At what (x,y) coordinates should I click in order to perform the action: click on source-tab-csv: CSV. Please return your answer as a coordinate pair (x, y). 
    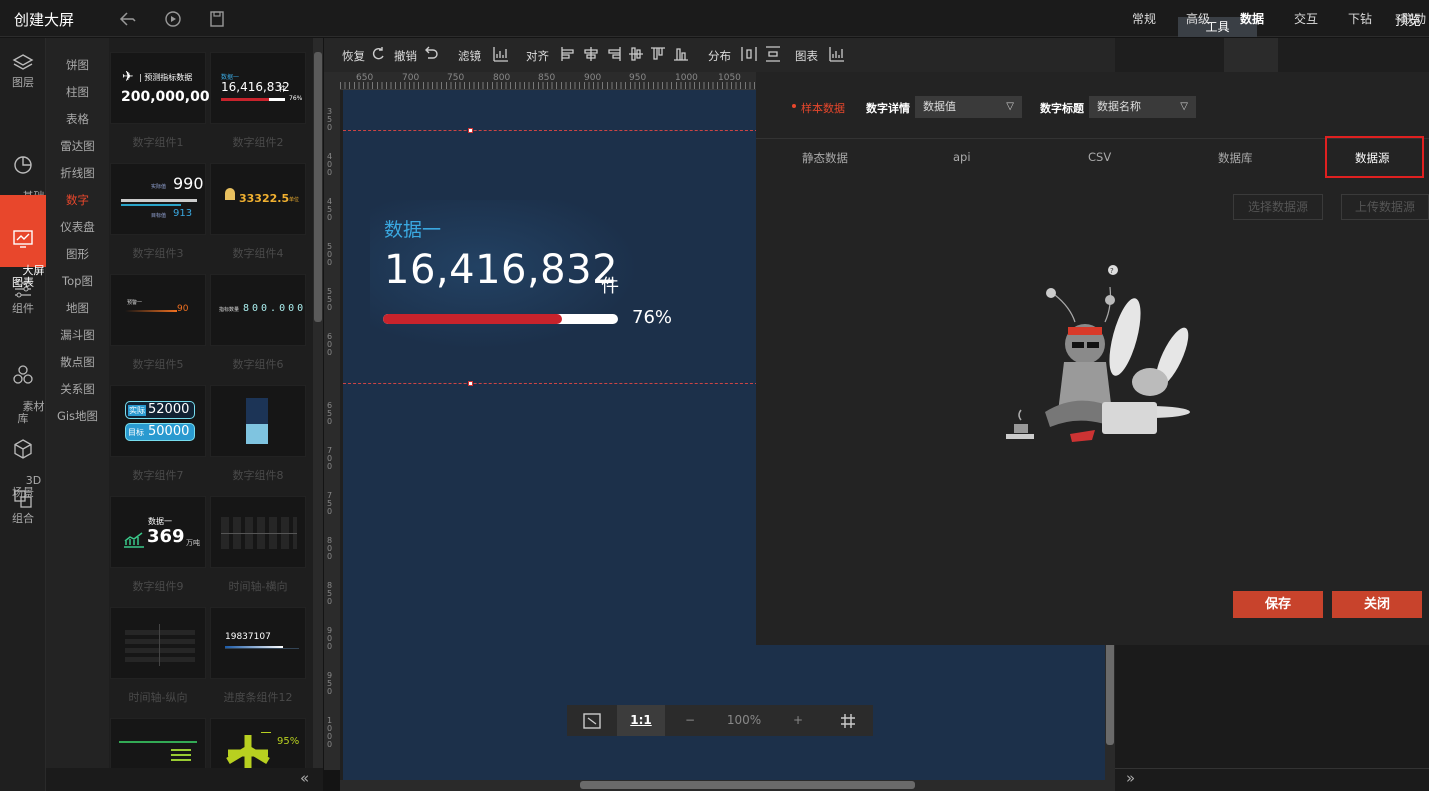
    Looking at the image, I should click on (1099, 157).